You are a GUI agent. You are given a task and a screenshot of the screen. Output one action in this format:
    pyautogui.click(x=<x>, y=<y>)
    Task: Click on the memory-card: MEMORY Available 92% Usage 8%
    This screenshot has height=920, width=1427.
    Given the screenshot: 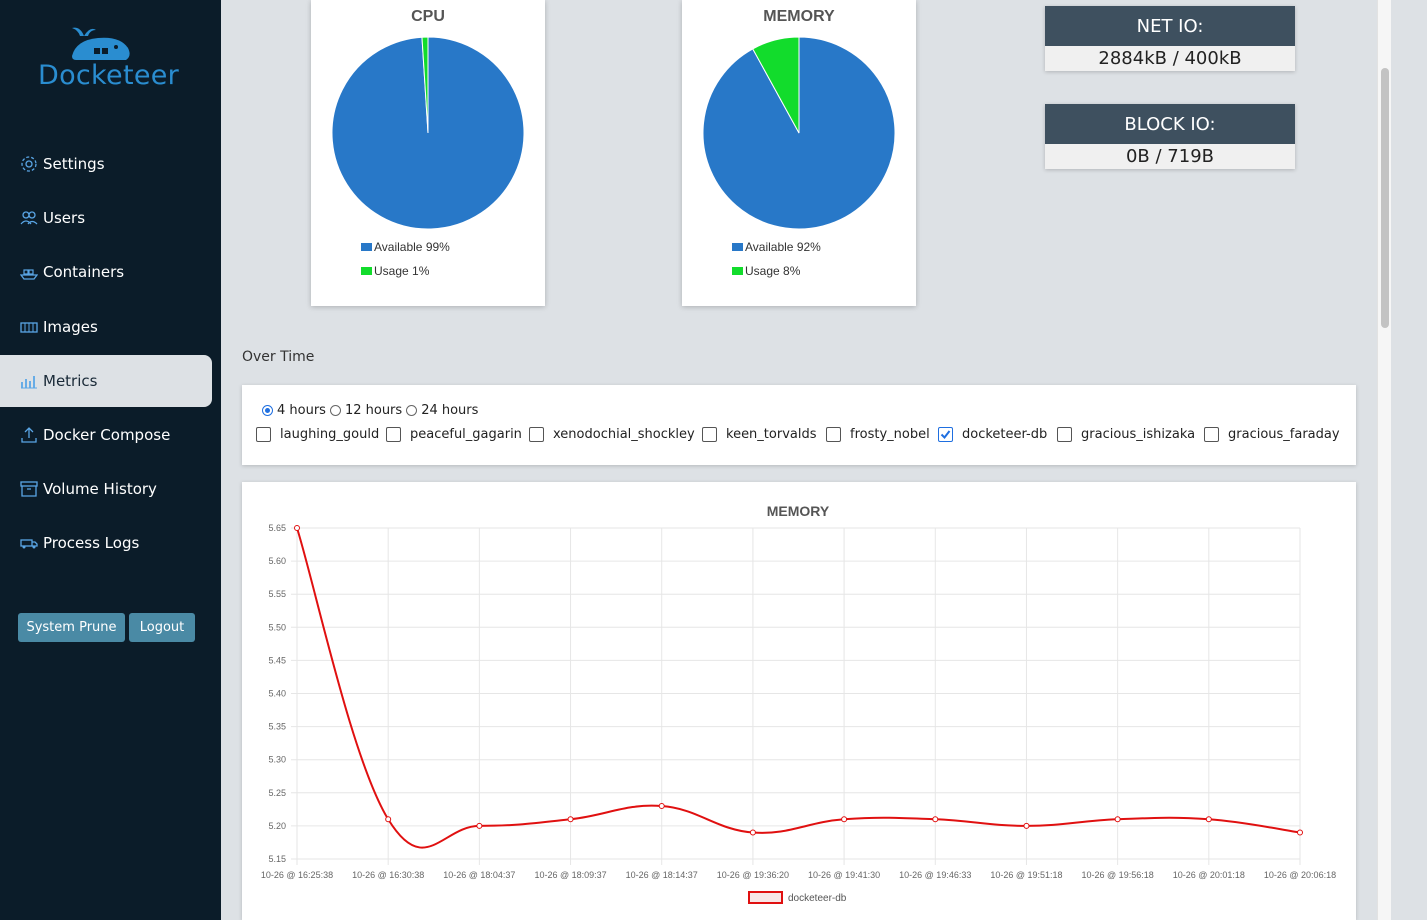 What is the action you would take?
    pyautogui.click(x=799, y=153)
    